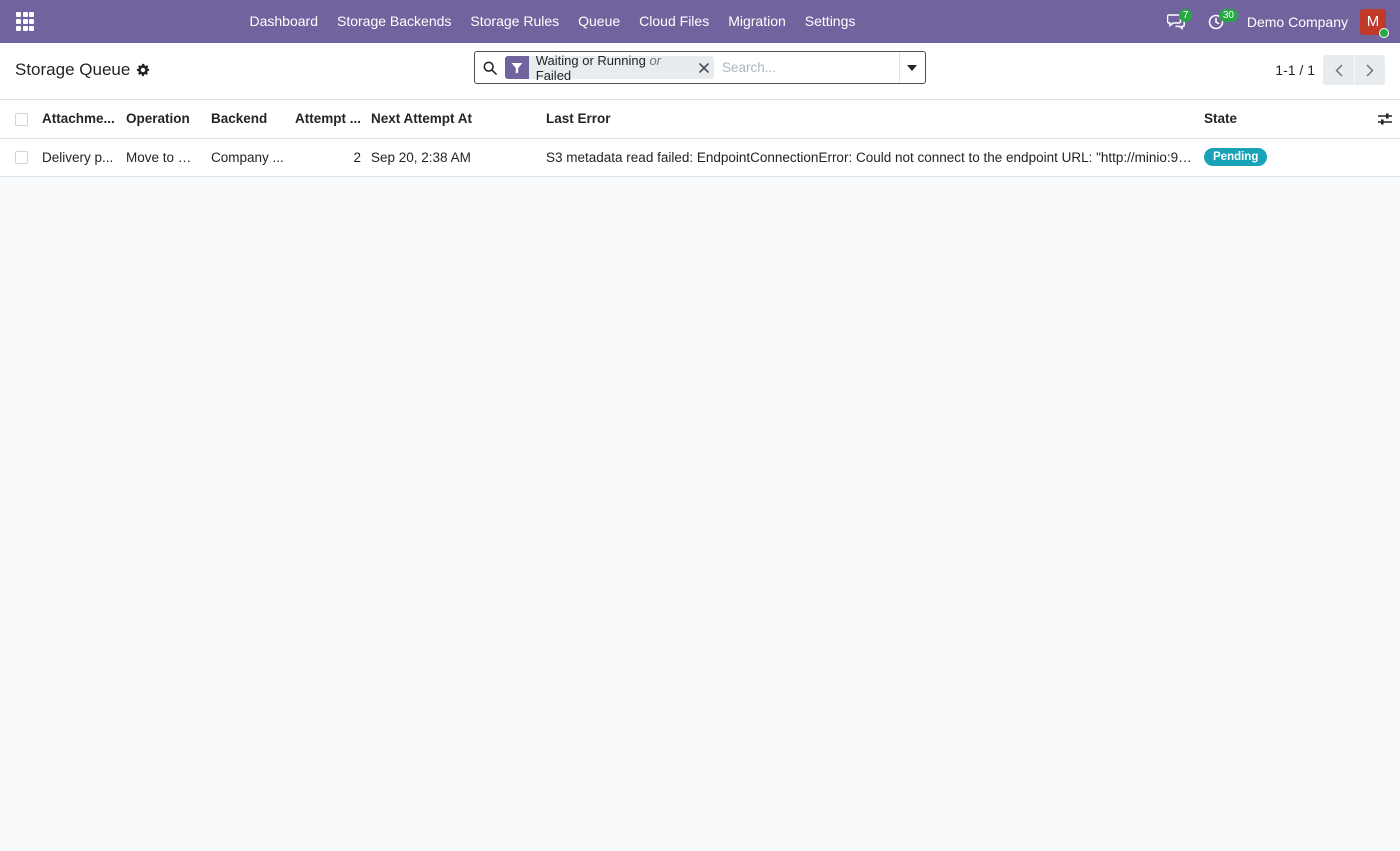 This screenshot has height=851, width=1400. What do you see at coordinates (73, 69) in the screenshot?
I see `page-title: Storage Queue` at bounding box center [73, 69].